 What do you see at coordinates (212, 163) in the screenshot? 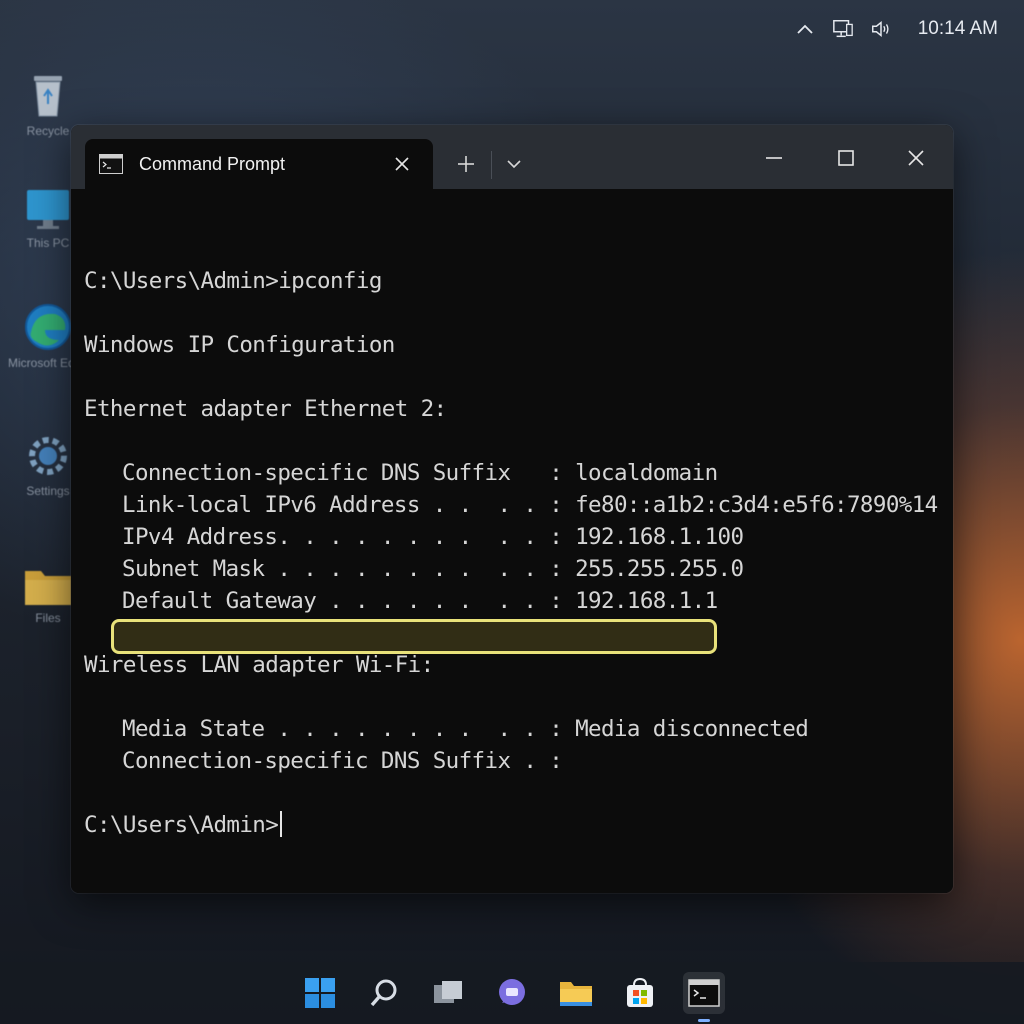
I see `tab-title: Command Prompt` at bounding box center [212, 163].